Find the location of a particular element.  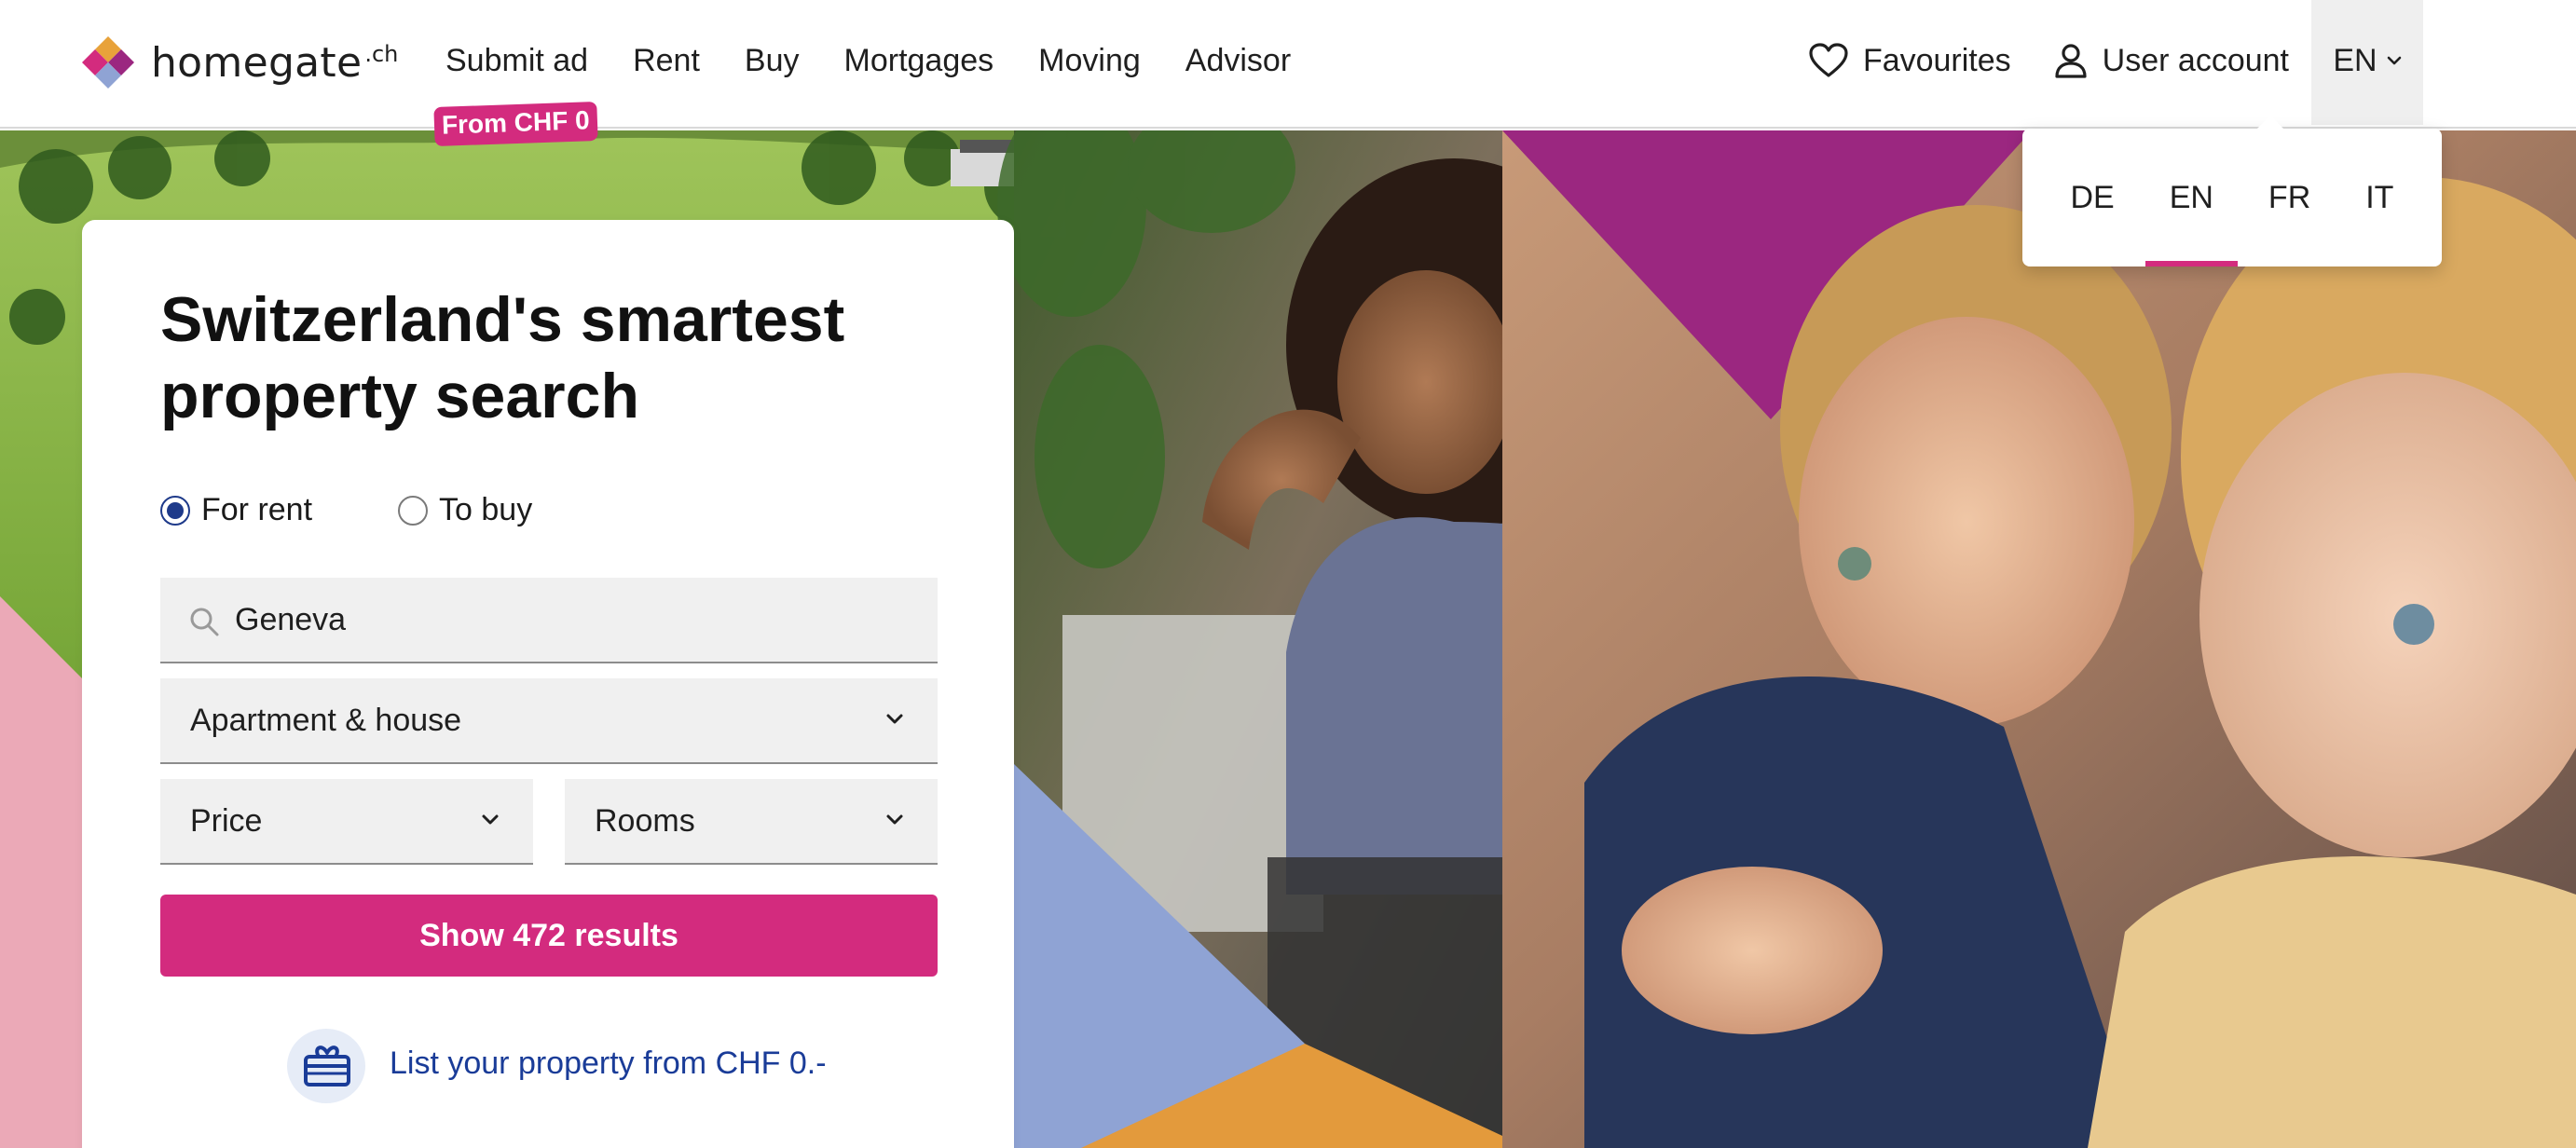

radio-for-rent: For rent is located at coordinates (236, 510).